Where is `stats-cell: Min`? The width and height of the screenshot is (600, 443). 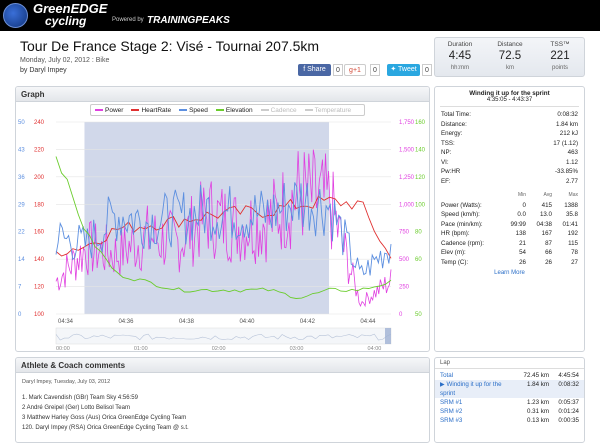 stats-cell: Min is located at coordinates (521, 195).